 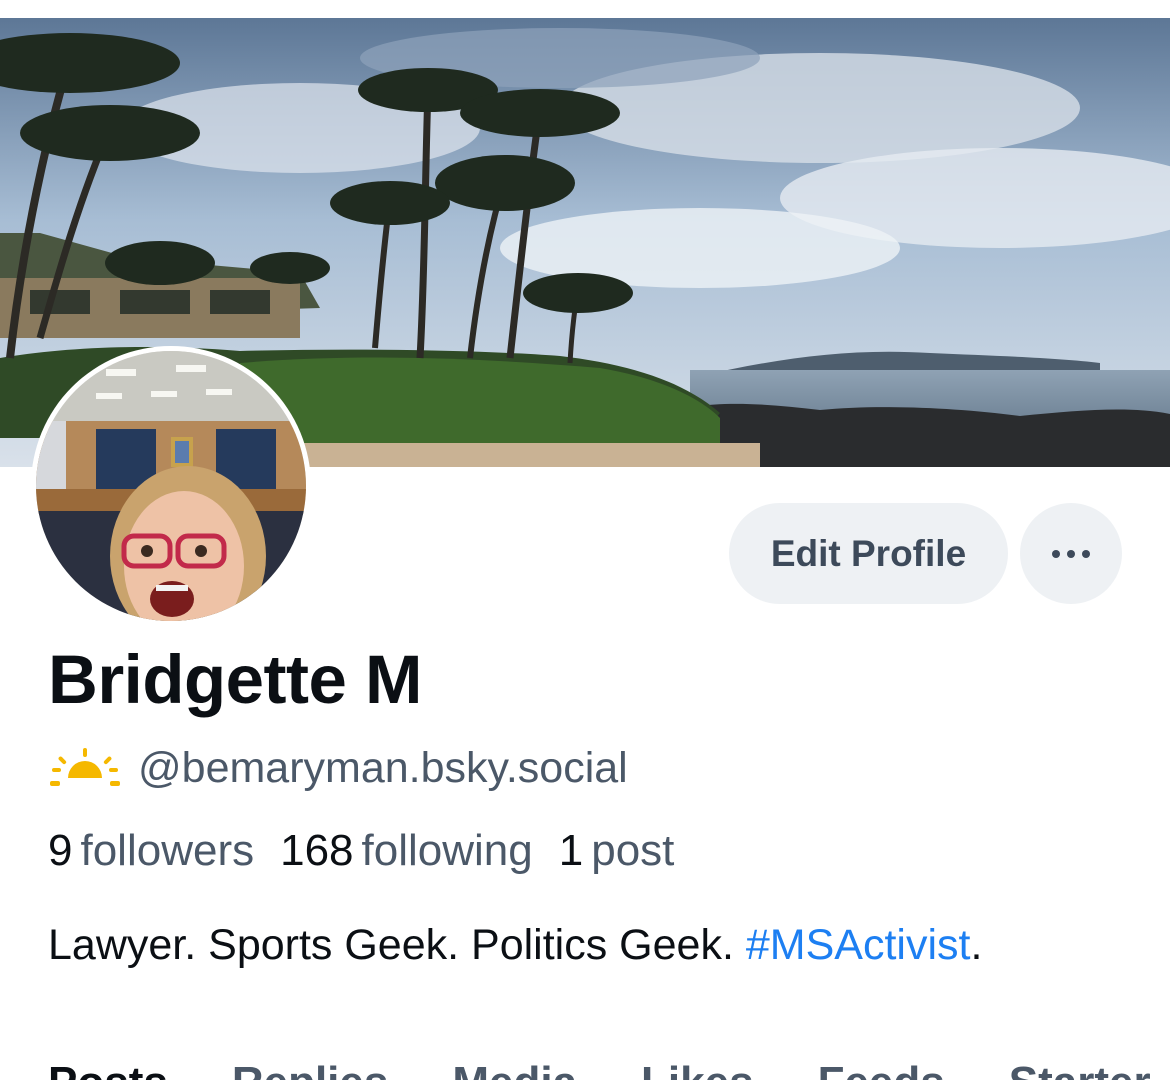 I want to click on tab-replies: Replies, so click(x=310, y=1069).